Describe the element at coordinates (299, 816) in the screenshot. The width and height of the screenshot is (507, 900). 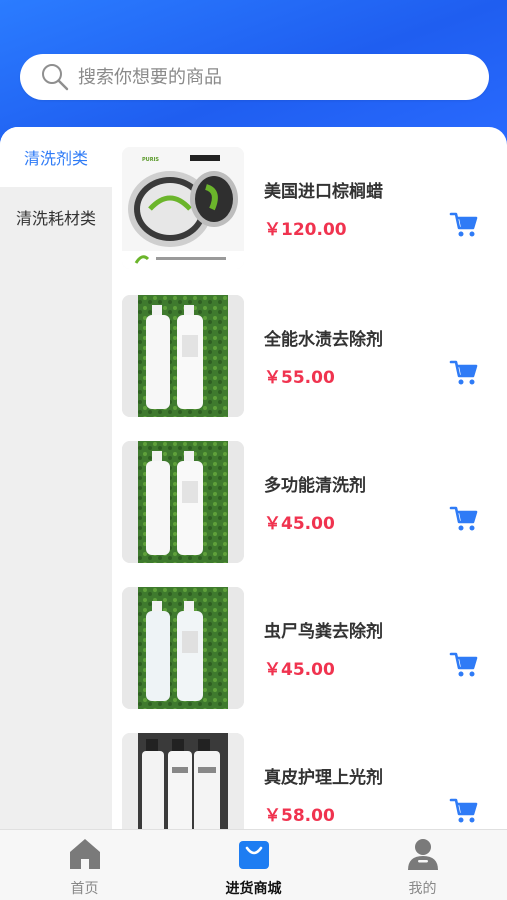
I see `product-price: ￥58.00` at that location.